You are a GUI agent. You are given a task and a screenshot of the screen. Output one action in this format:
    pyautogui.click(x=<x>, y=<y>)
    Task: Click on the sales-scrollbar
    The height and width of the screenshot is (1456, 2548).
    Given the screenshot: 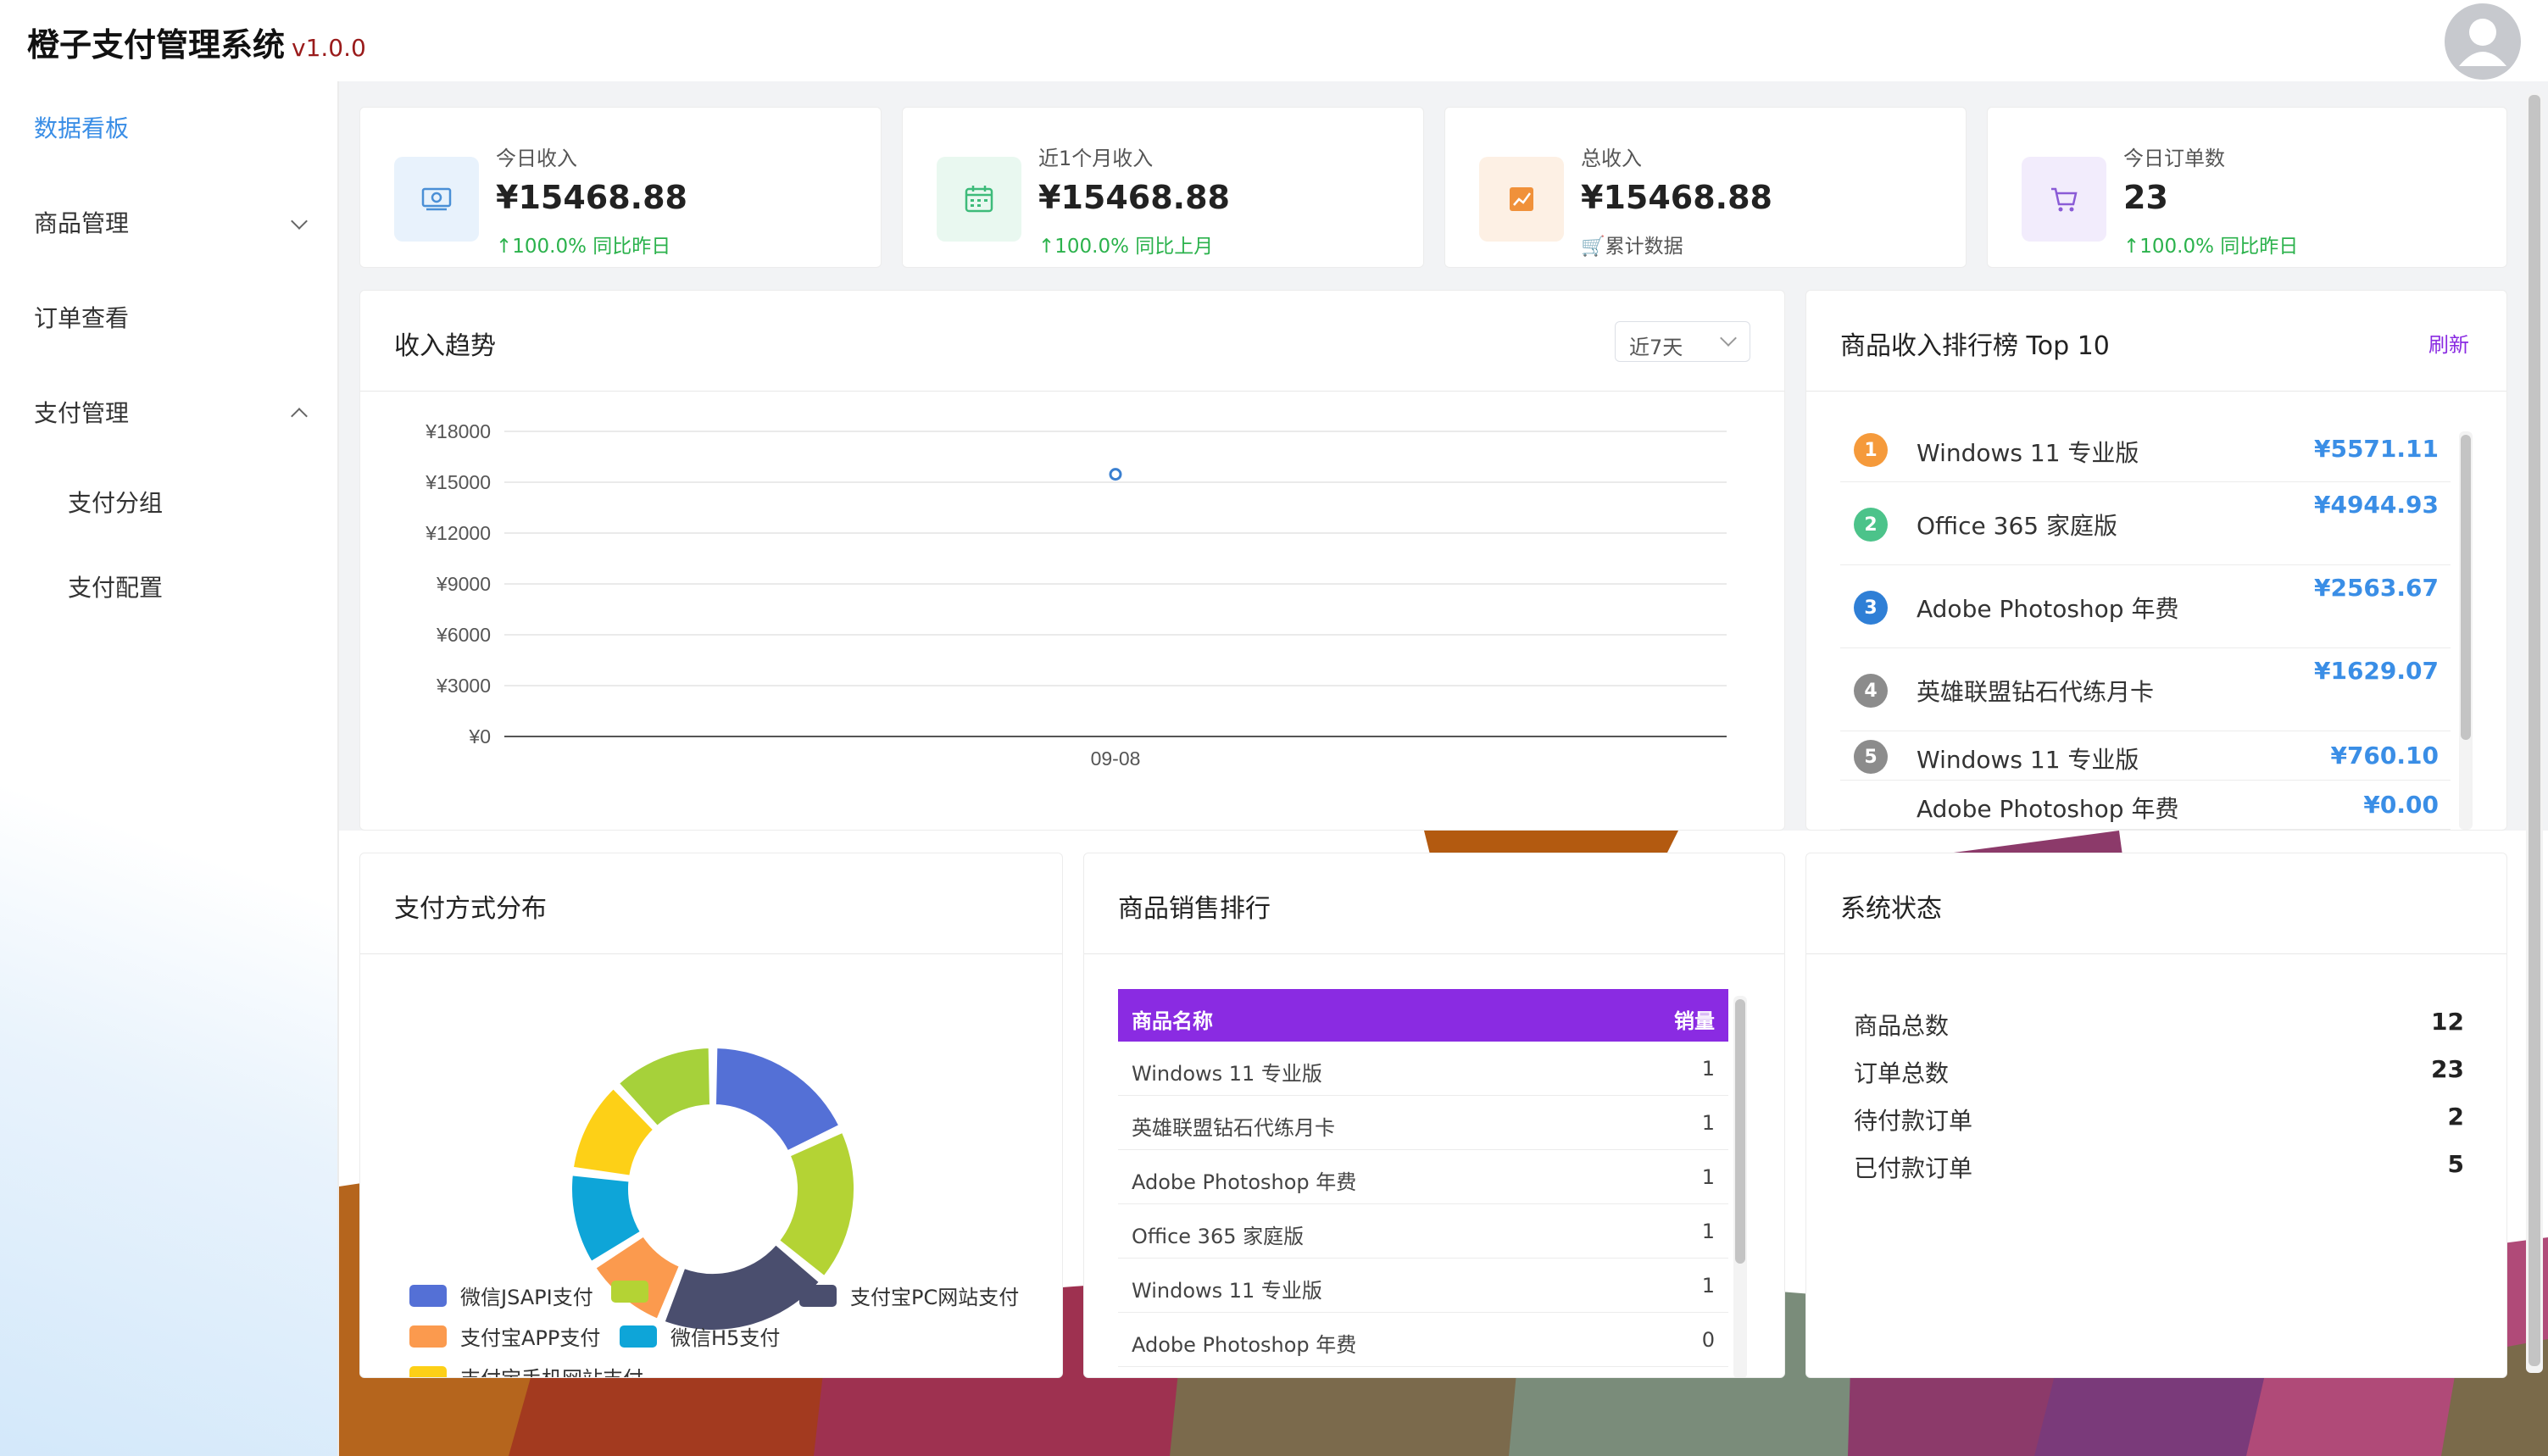 What is the action you would take?
    pyautogui.click(x=1740, y=1186)
    